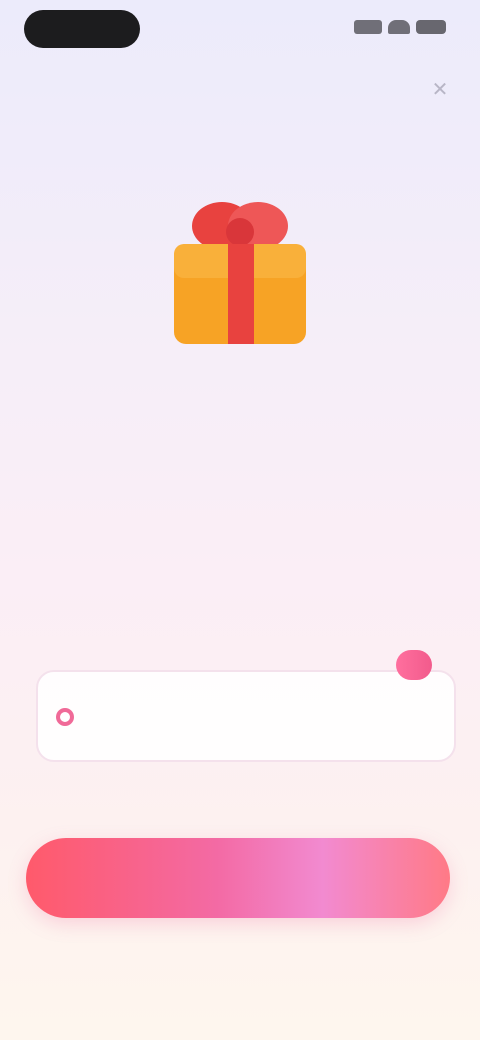  I want to click on plan-option-card, so click(246, 716).